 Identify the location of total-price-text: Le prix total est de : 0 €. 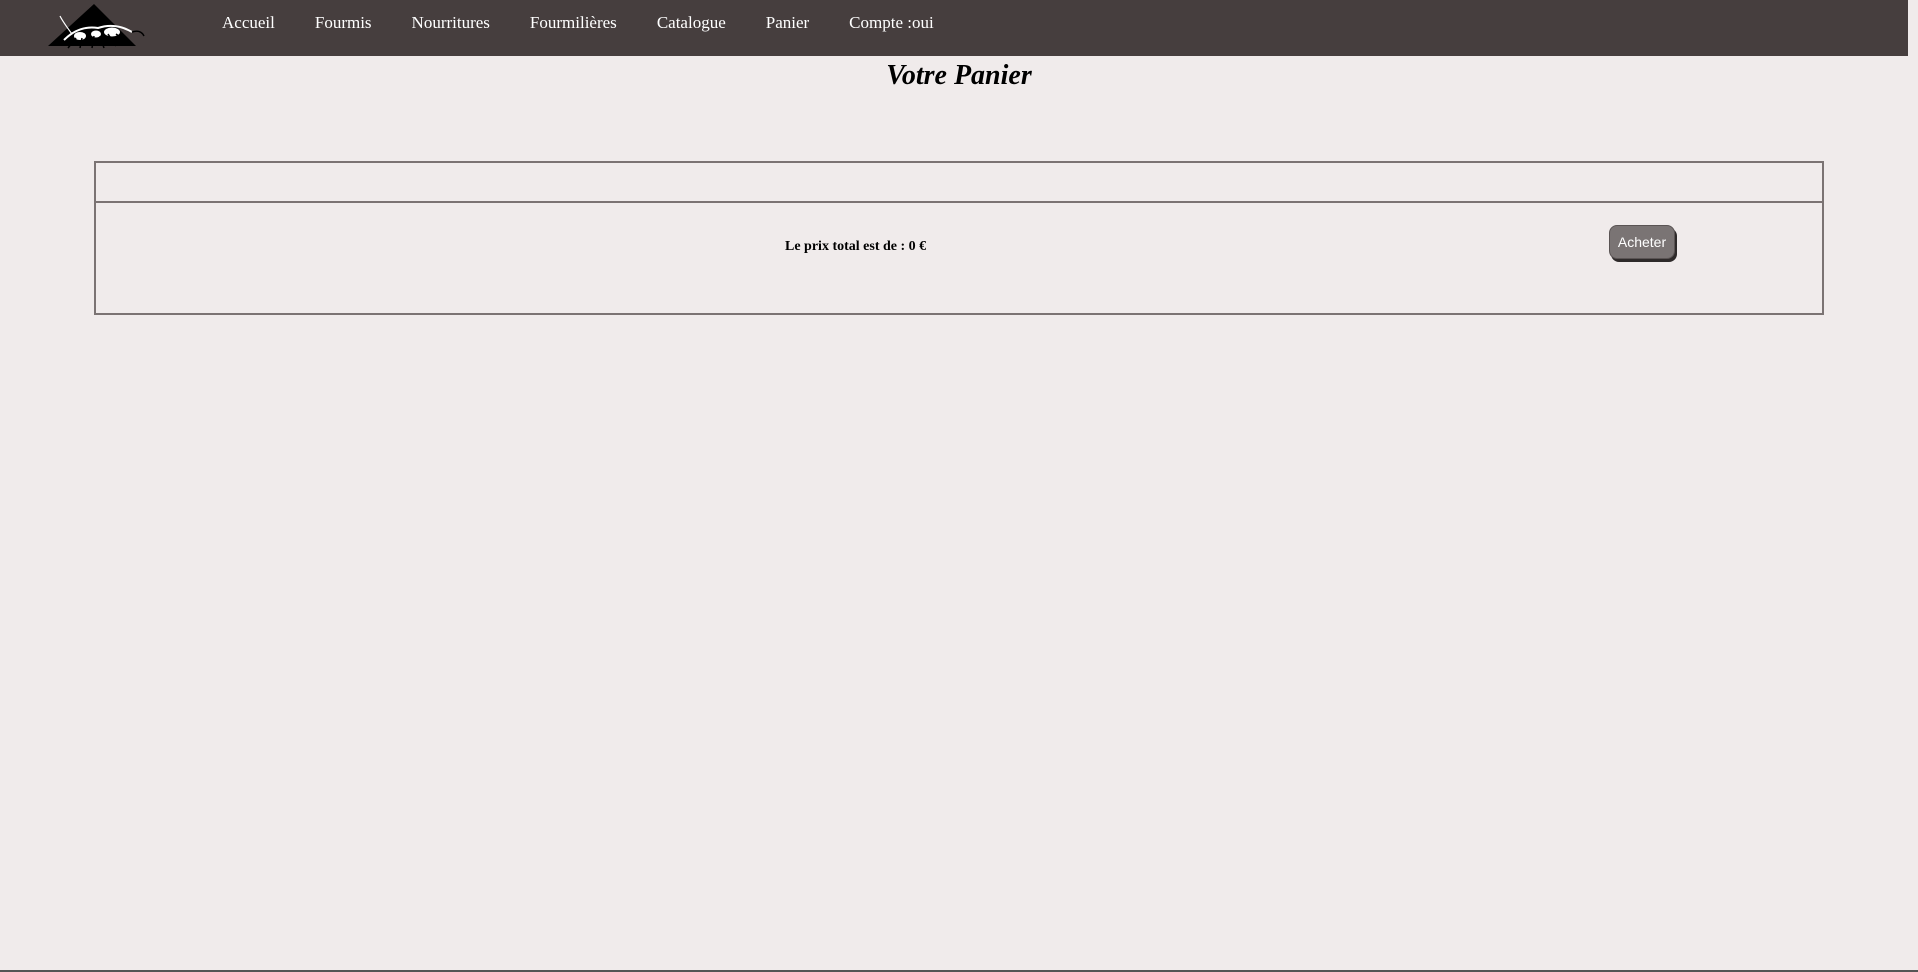
(856, 246).